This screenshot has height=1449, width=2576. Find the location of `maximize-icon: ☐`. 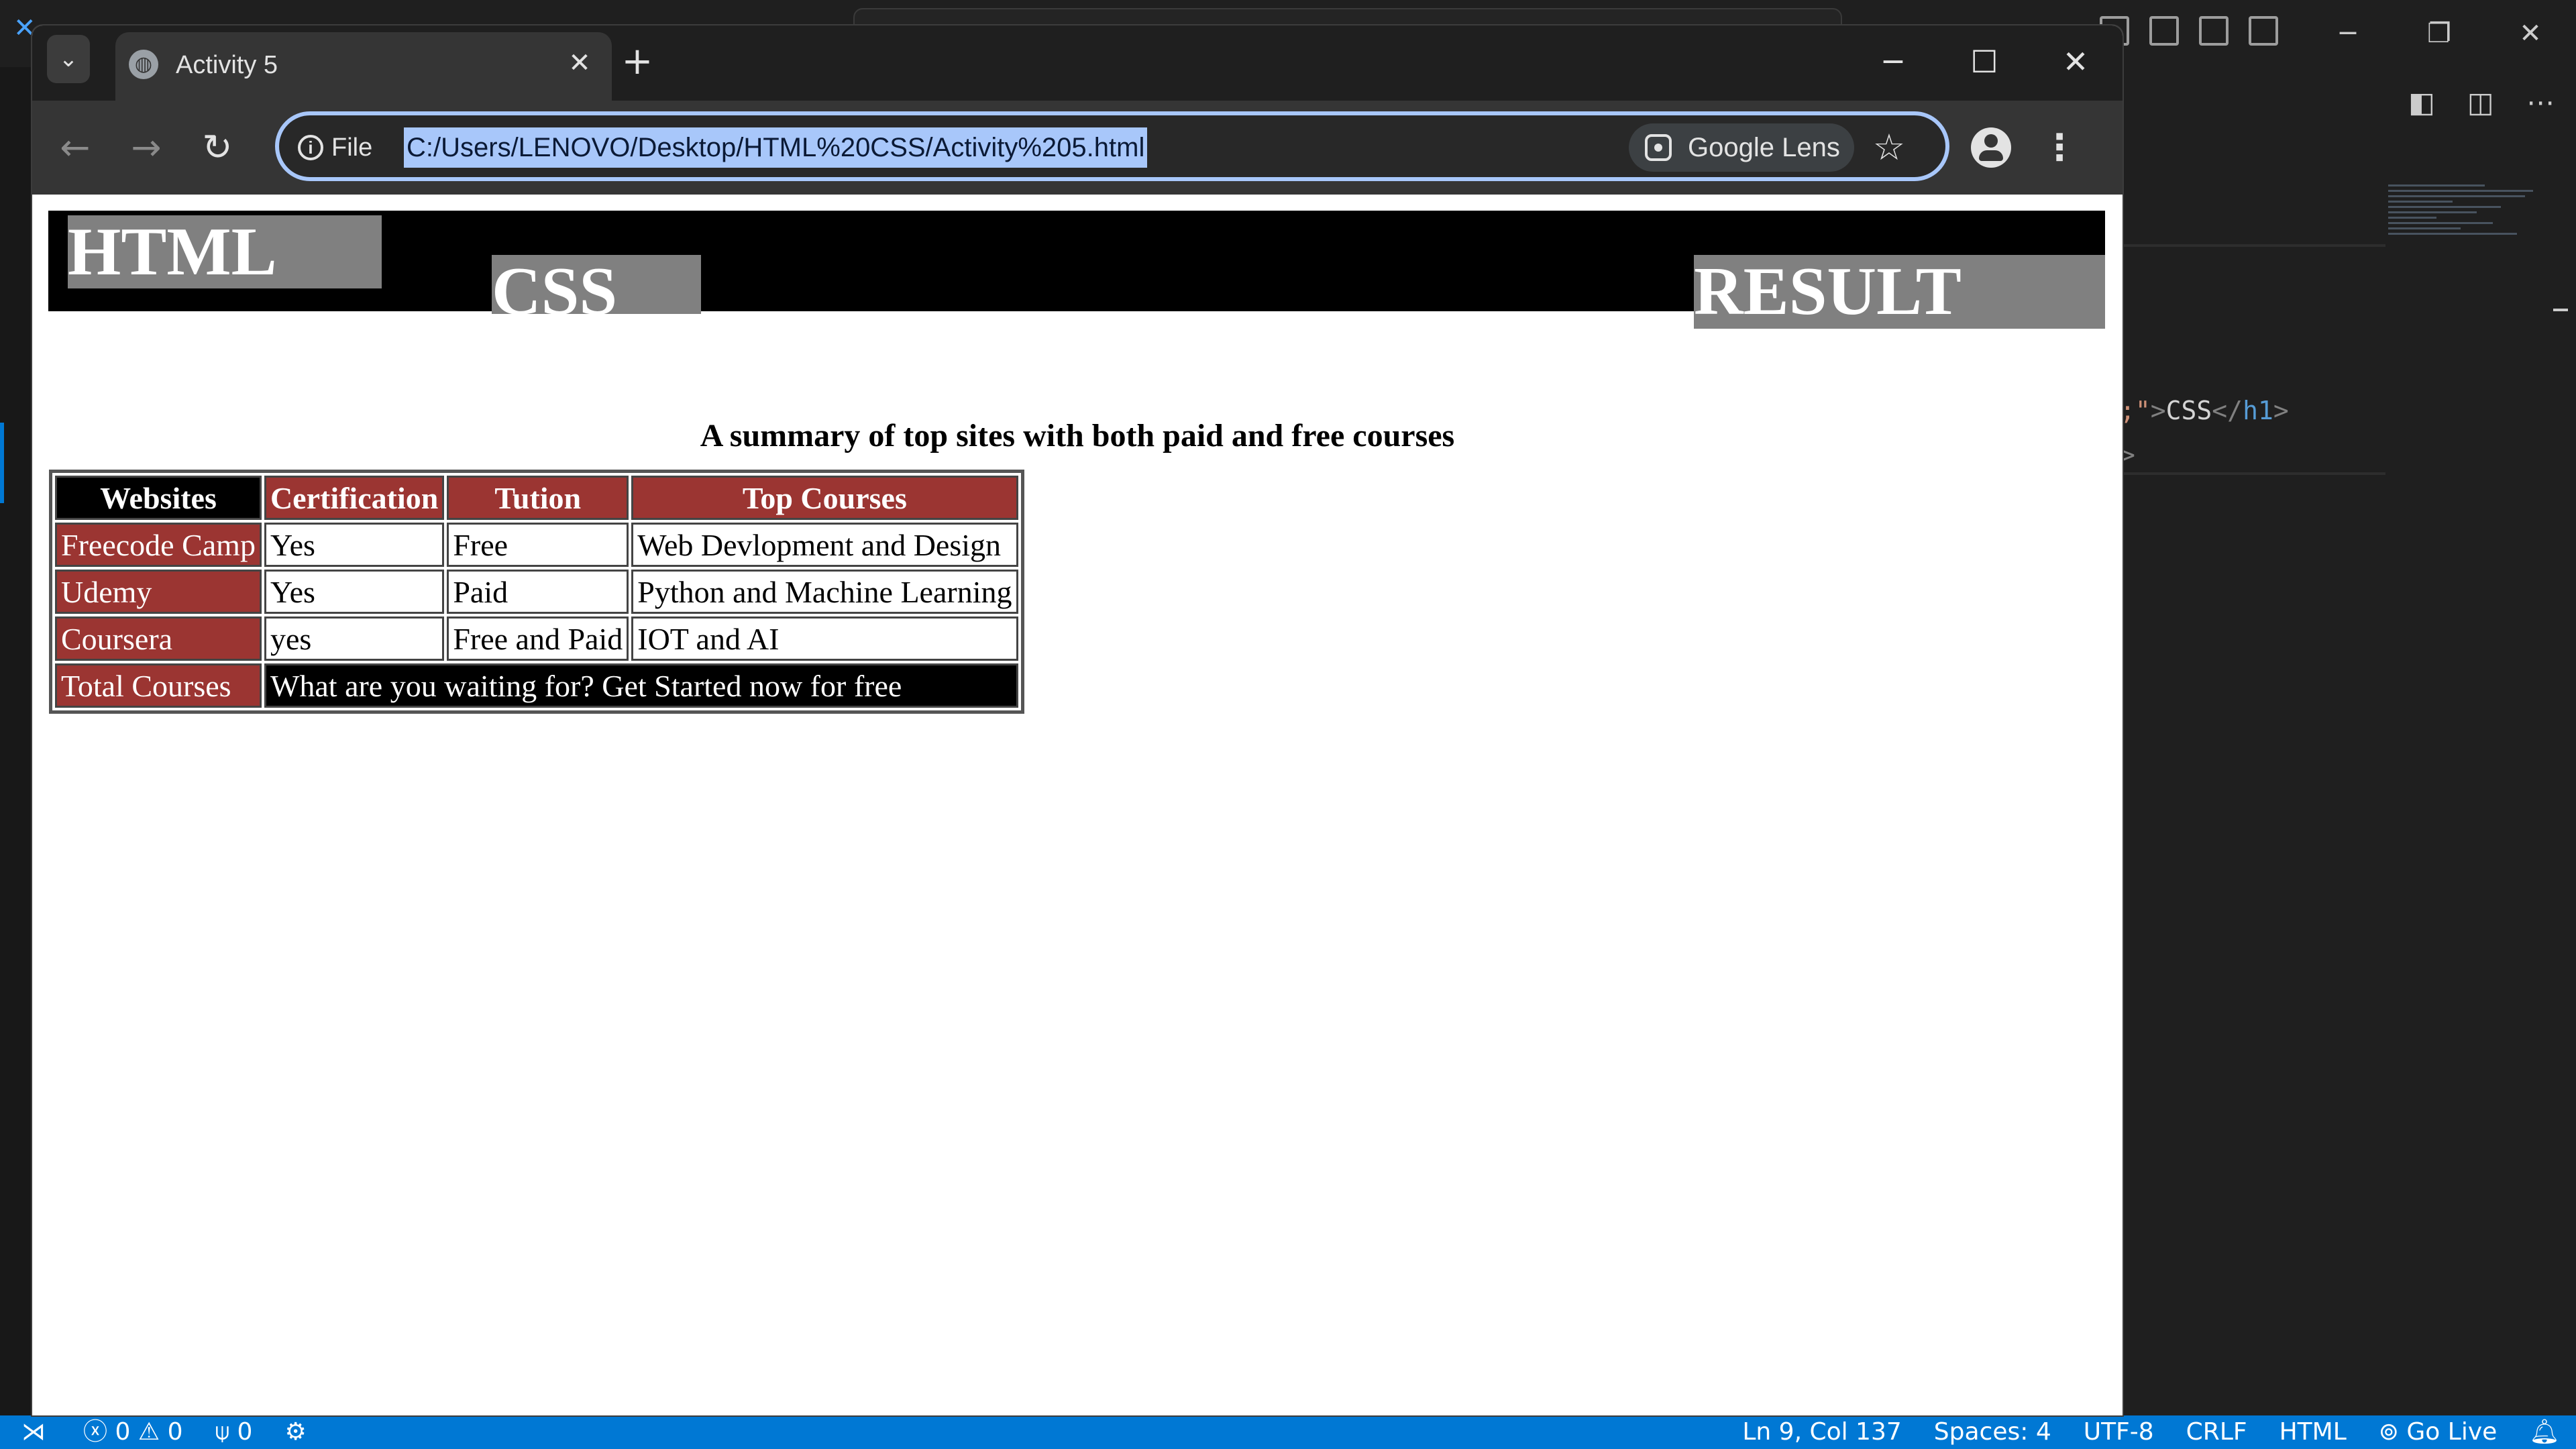

maximize-icon: ☐ is located at coordinates (1984, 62).